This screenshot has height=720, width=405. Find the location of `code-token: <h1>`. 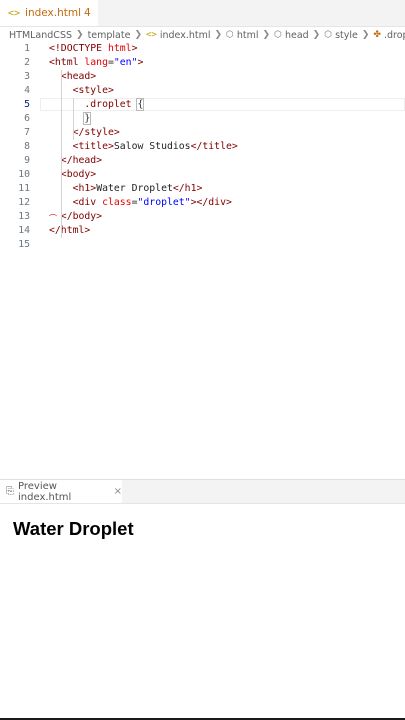

code-token: <h1> is located at coordinates (84, 188).